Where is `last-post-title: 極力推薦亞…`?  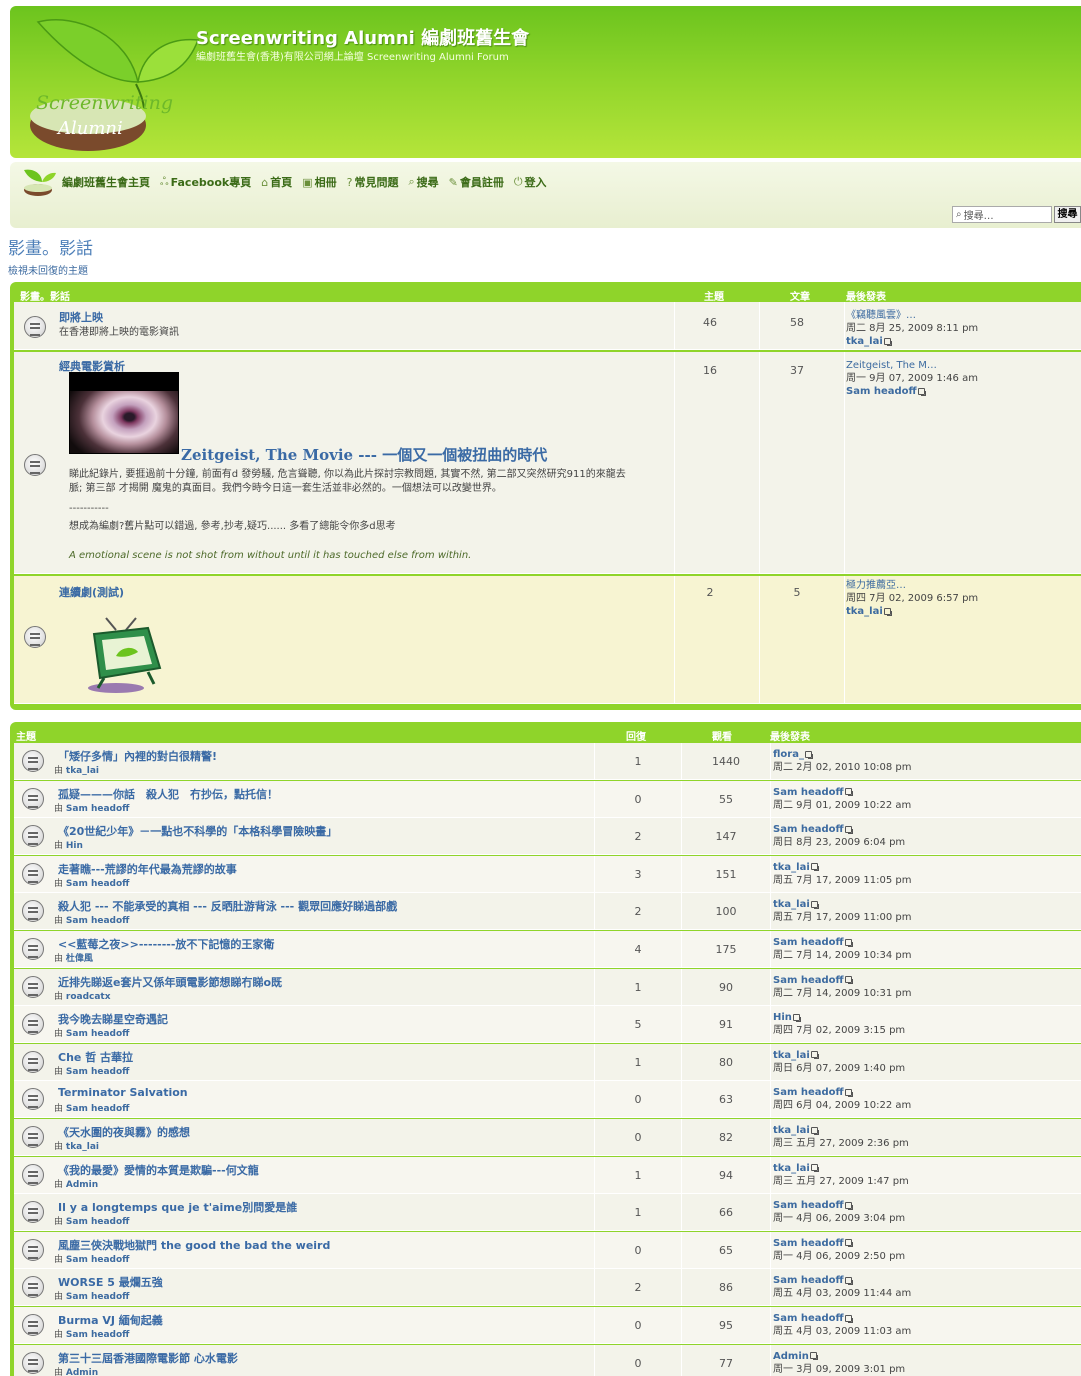
last-post-title: 極力推薦亞… is located at coordinates (912, 585).